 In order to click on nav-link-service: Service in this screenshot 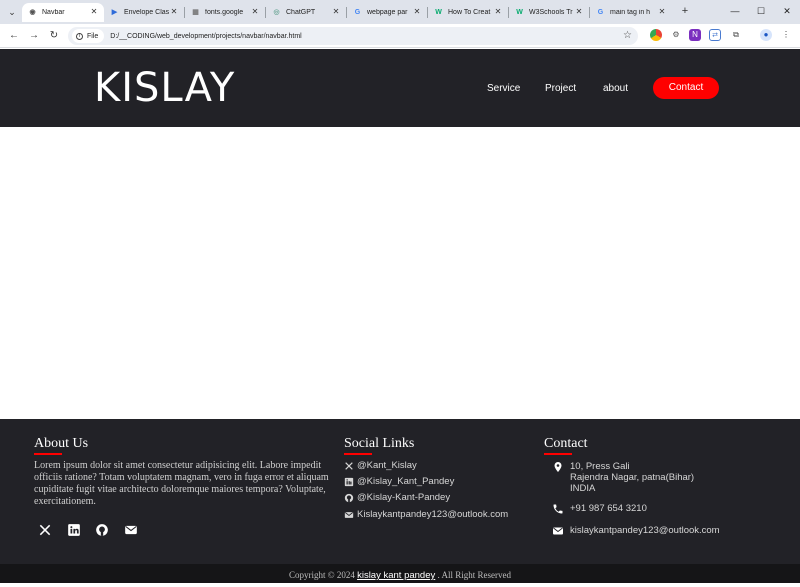, I will do `click(503, 88)`.